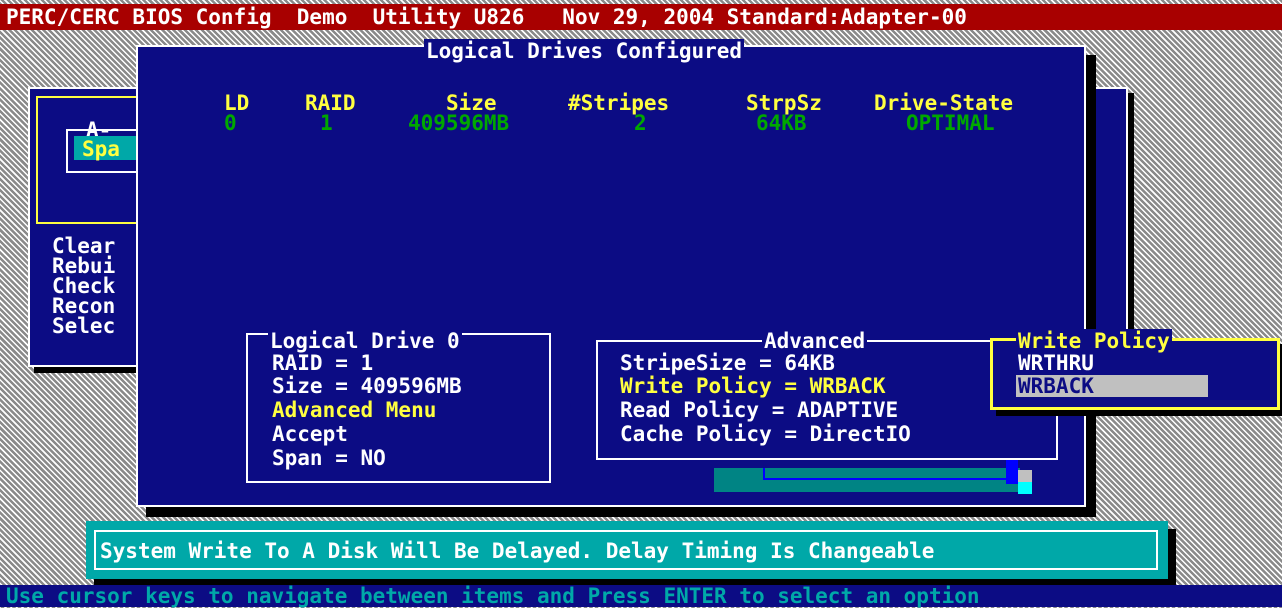 Image resolution: width=1282 pixels, height=608 pixels. What do you see at coordinates (727, 363) in the screenshot?
I see `adv-stripe-size-item: StripeSize = 64KB` at bounding box center [727, 363].